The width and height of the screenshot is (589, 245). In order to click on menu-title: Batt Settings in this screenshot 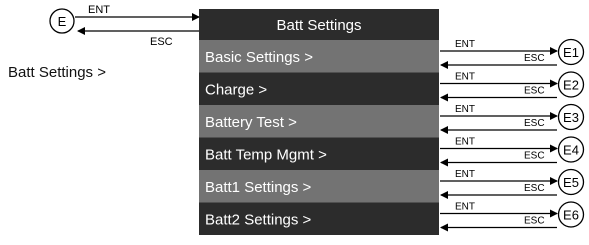, I will do `click(318, 25)`.